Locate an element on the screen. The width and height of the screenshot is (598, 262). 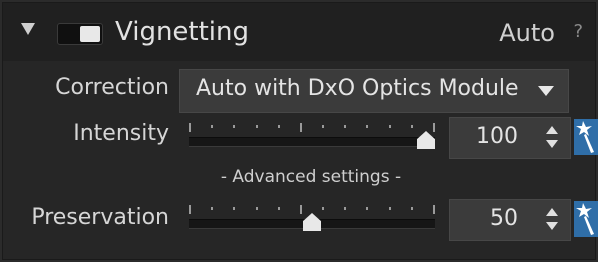
dropdown-arrow-icon is located at coordinates (546, 91).